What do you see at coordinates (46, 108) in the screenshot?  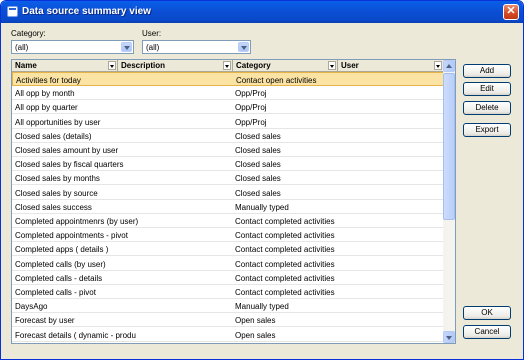 I see `cell-name: All opp by quarter` at bounding box center [46, 108].